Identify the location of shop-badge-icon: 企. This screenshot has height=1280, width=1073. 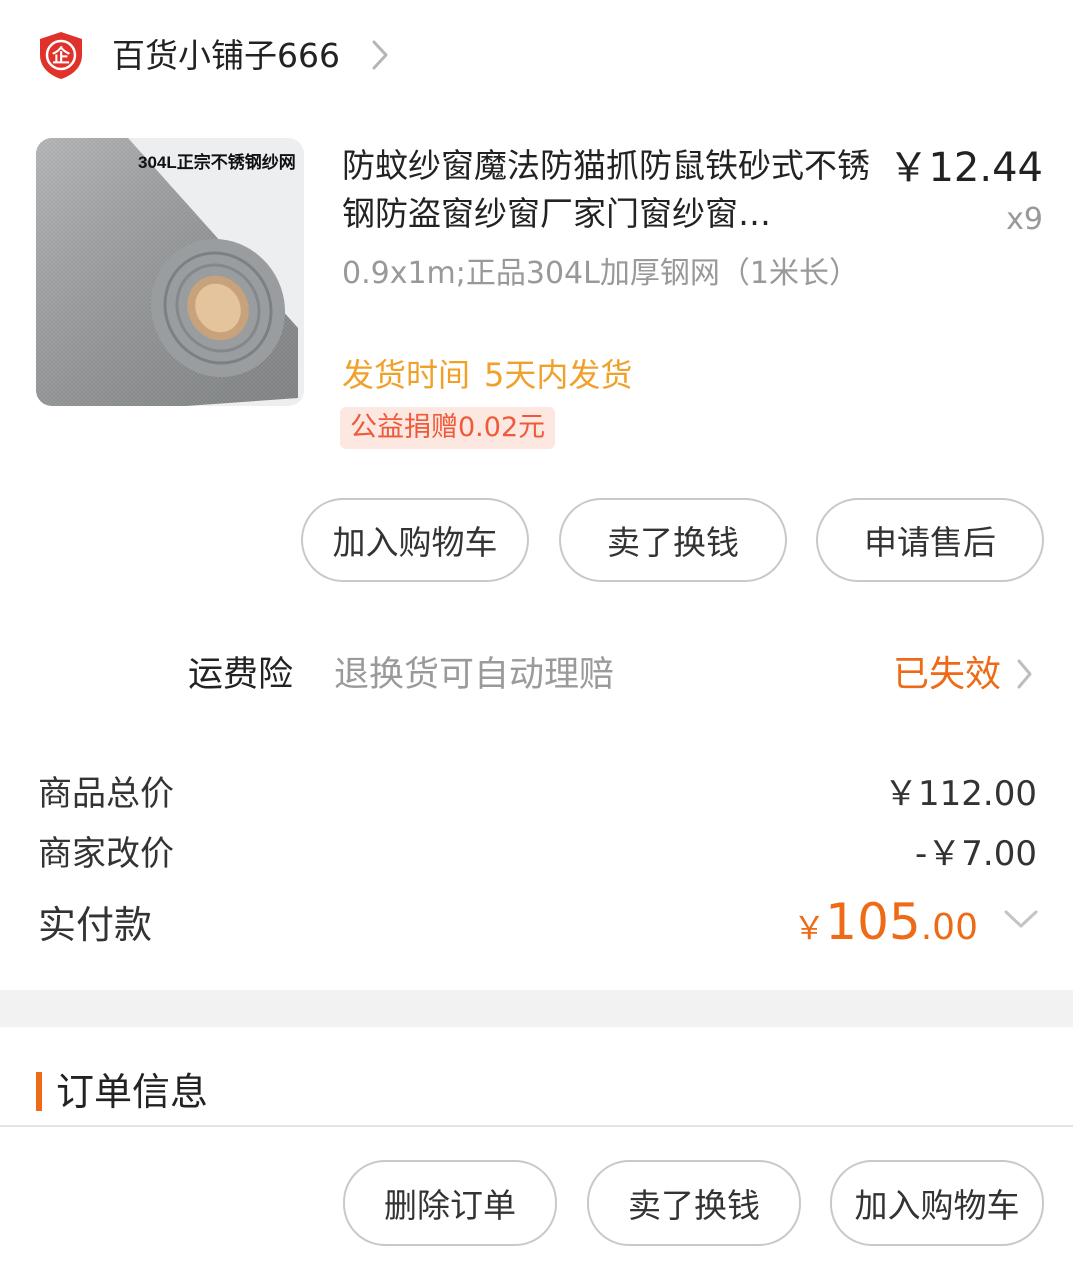
(61, 55).